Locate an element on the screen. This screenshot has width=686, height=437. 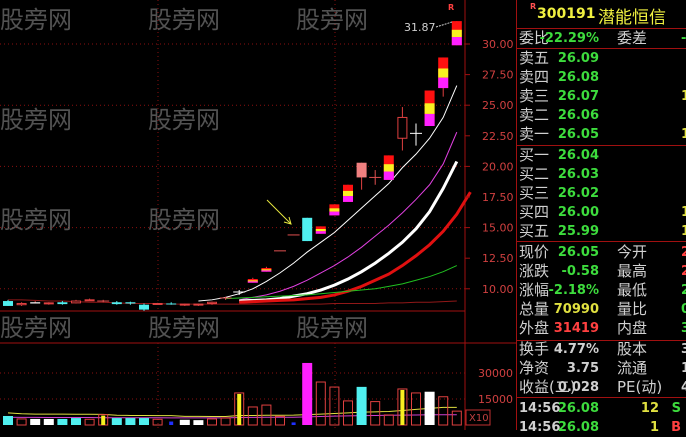
ask-price: 26.06 is located at coordinates (578, 115).